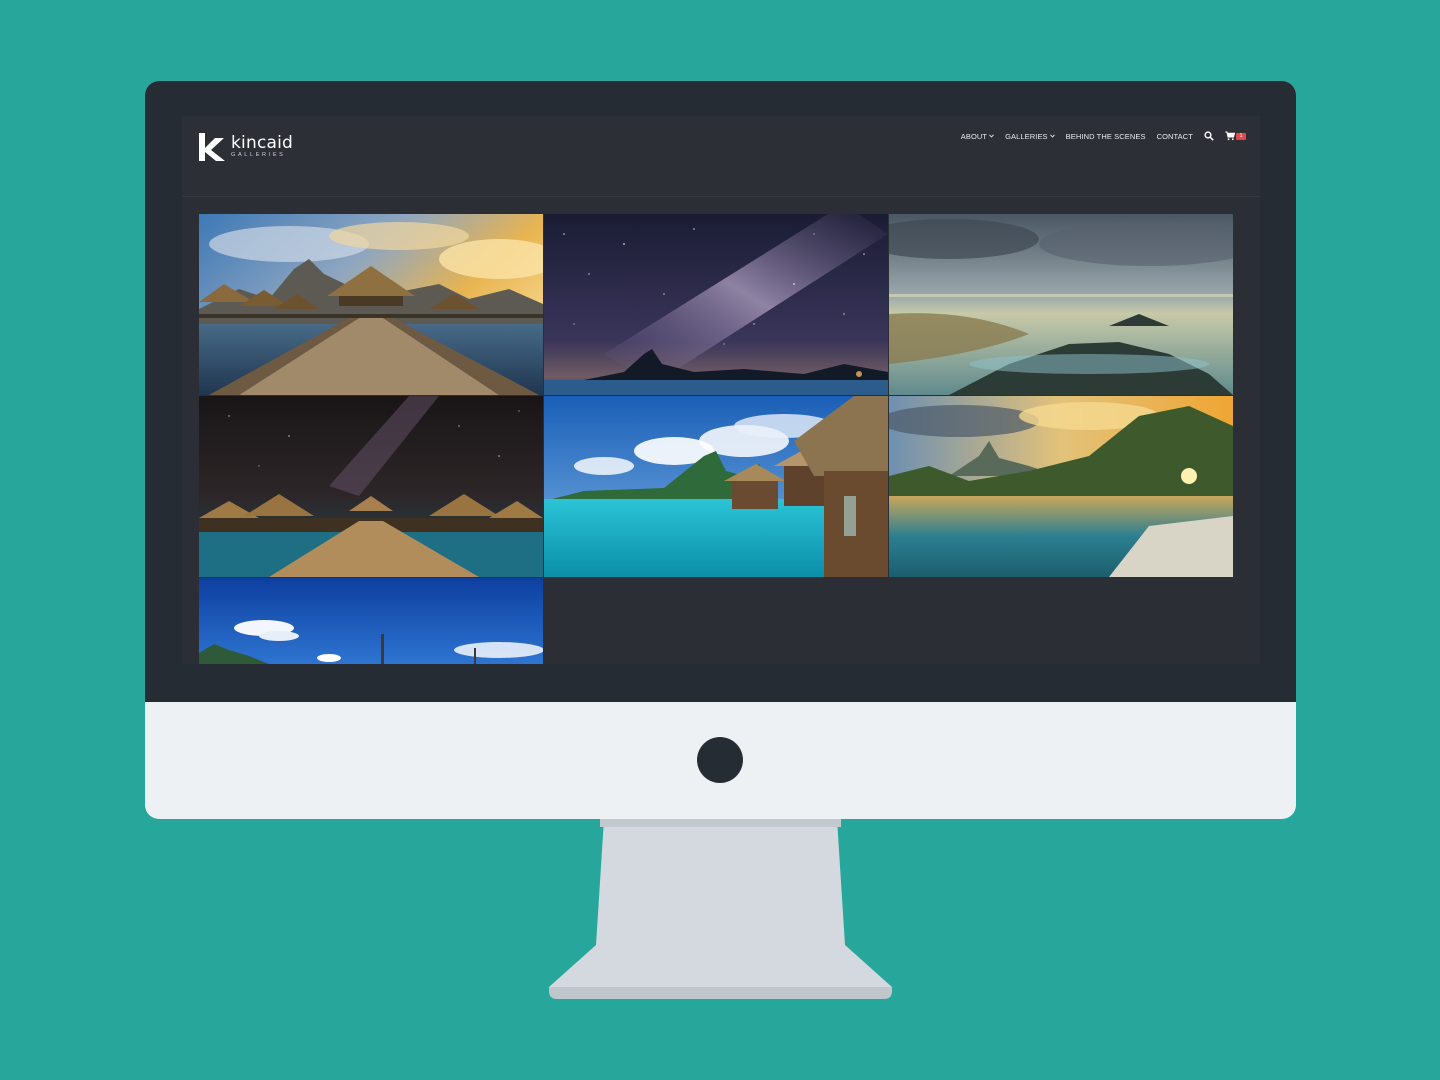 This screenshot has width=1440, height=1080. I want to click on monitor-logo-button, so click(720, 760).